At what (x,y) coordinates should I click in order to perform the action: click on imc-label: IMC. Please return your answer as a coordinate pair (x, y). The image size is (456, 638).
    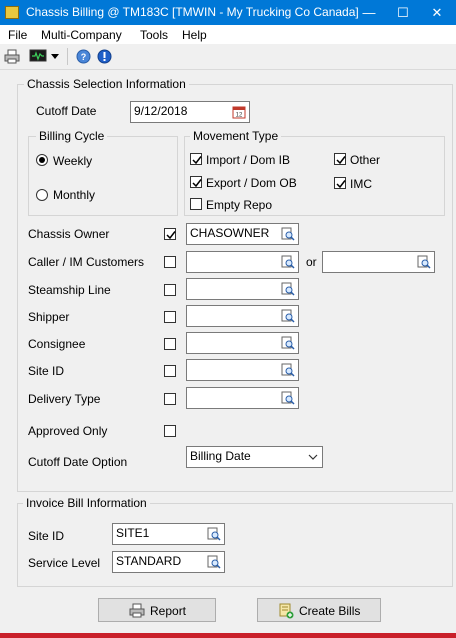
    Looking at the image, I should click on (361, 184).